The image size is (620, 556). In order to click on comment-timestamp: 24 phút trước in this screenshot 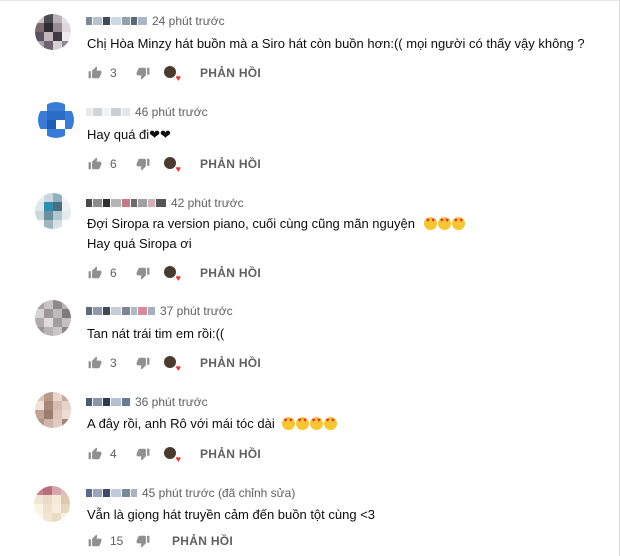, I will do `click(188, 21)`.